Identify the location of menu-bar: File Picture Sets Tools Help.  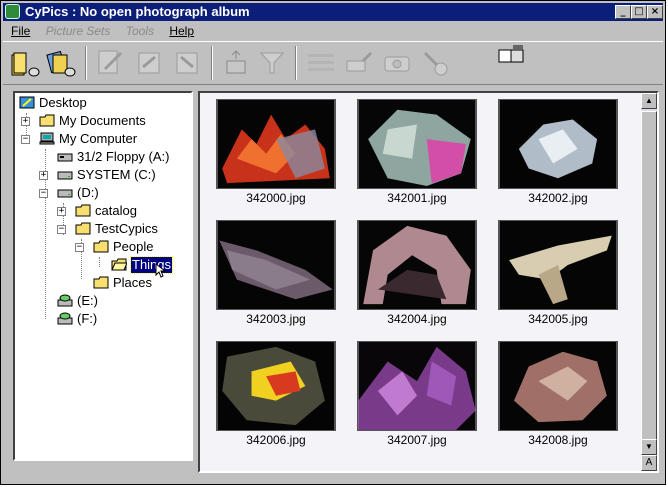
(100, 31).